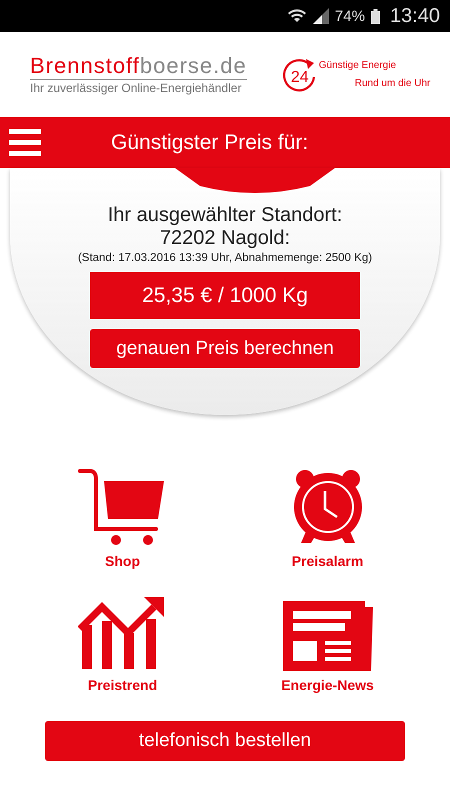 The image size is (450, 800). What do you see at coordinates (392, 83) in the screenshot?
I see `badge-slogan: Rund um die Uhr` at bounding box center [392, 83].